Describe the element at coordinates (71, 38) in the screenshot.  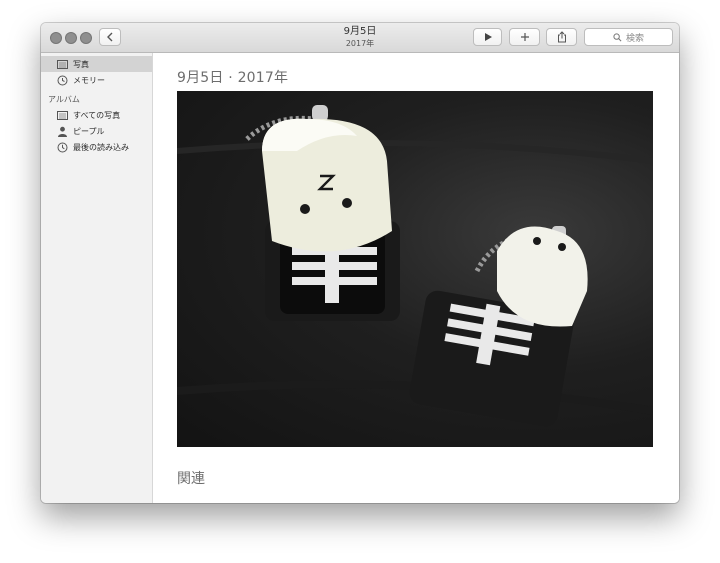
I see `window-minimize-button` at that location.